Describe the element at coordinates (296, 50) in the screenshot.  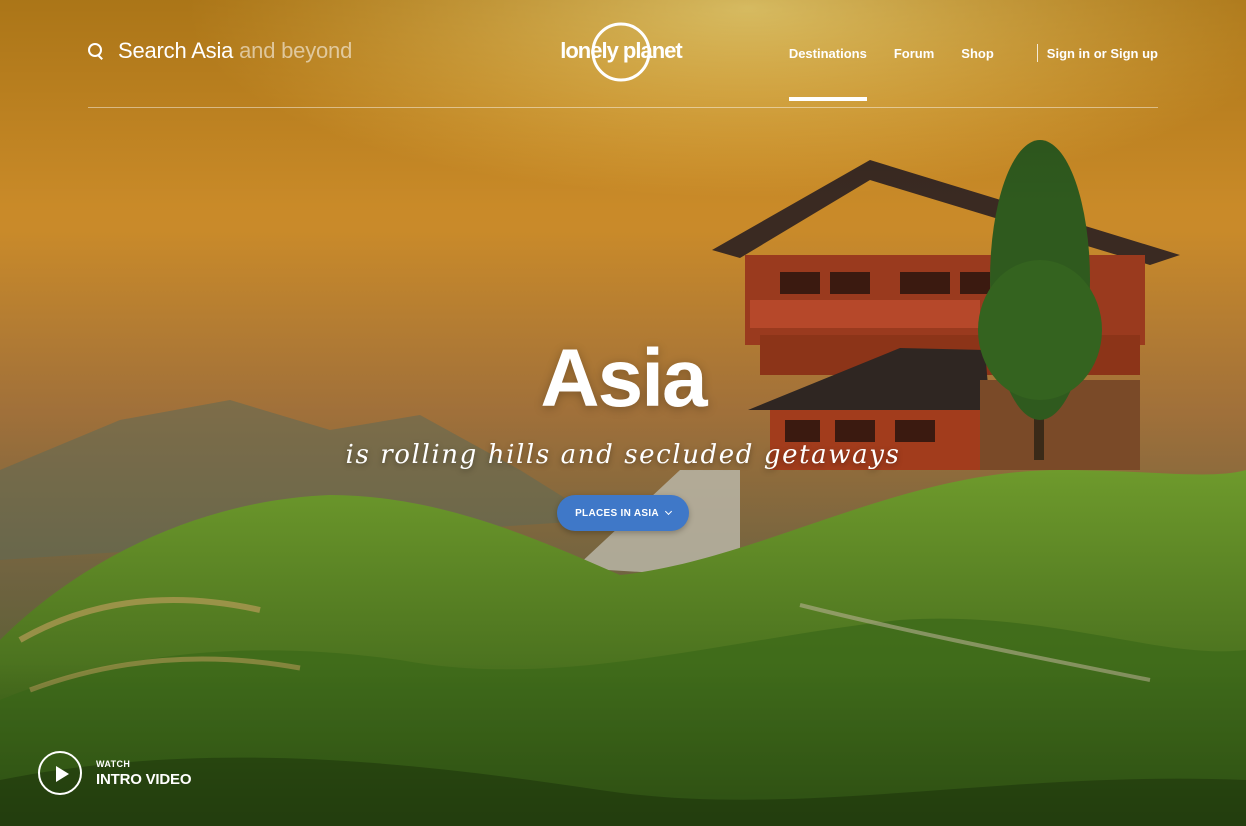
I see `search-placeholder-secondary: and beyond` at that location.